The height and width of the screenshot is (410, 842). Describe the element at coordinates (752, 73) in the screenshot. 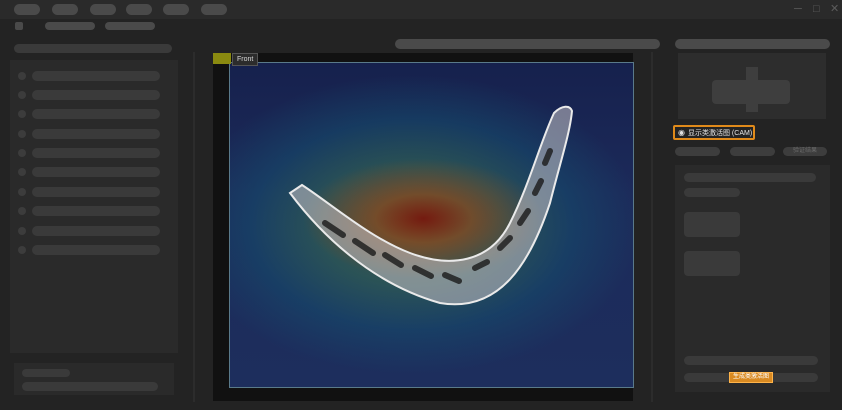

I see `preview-thumbnail-top` at that location.